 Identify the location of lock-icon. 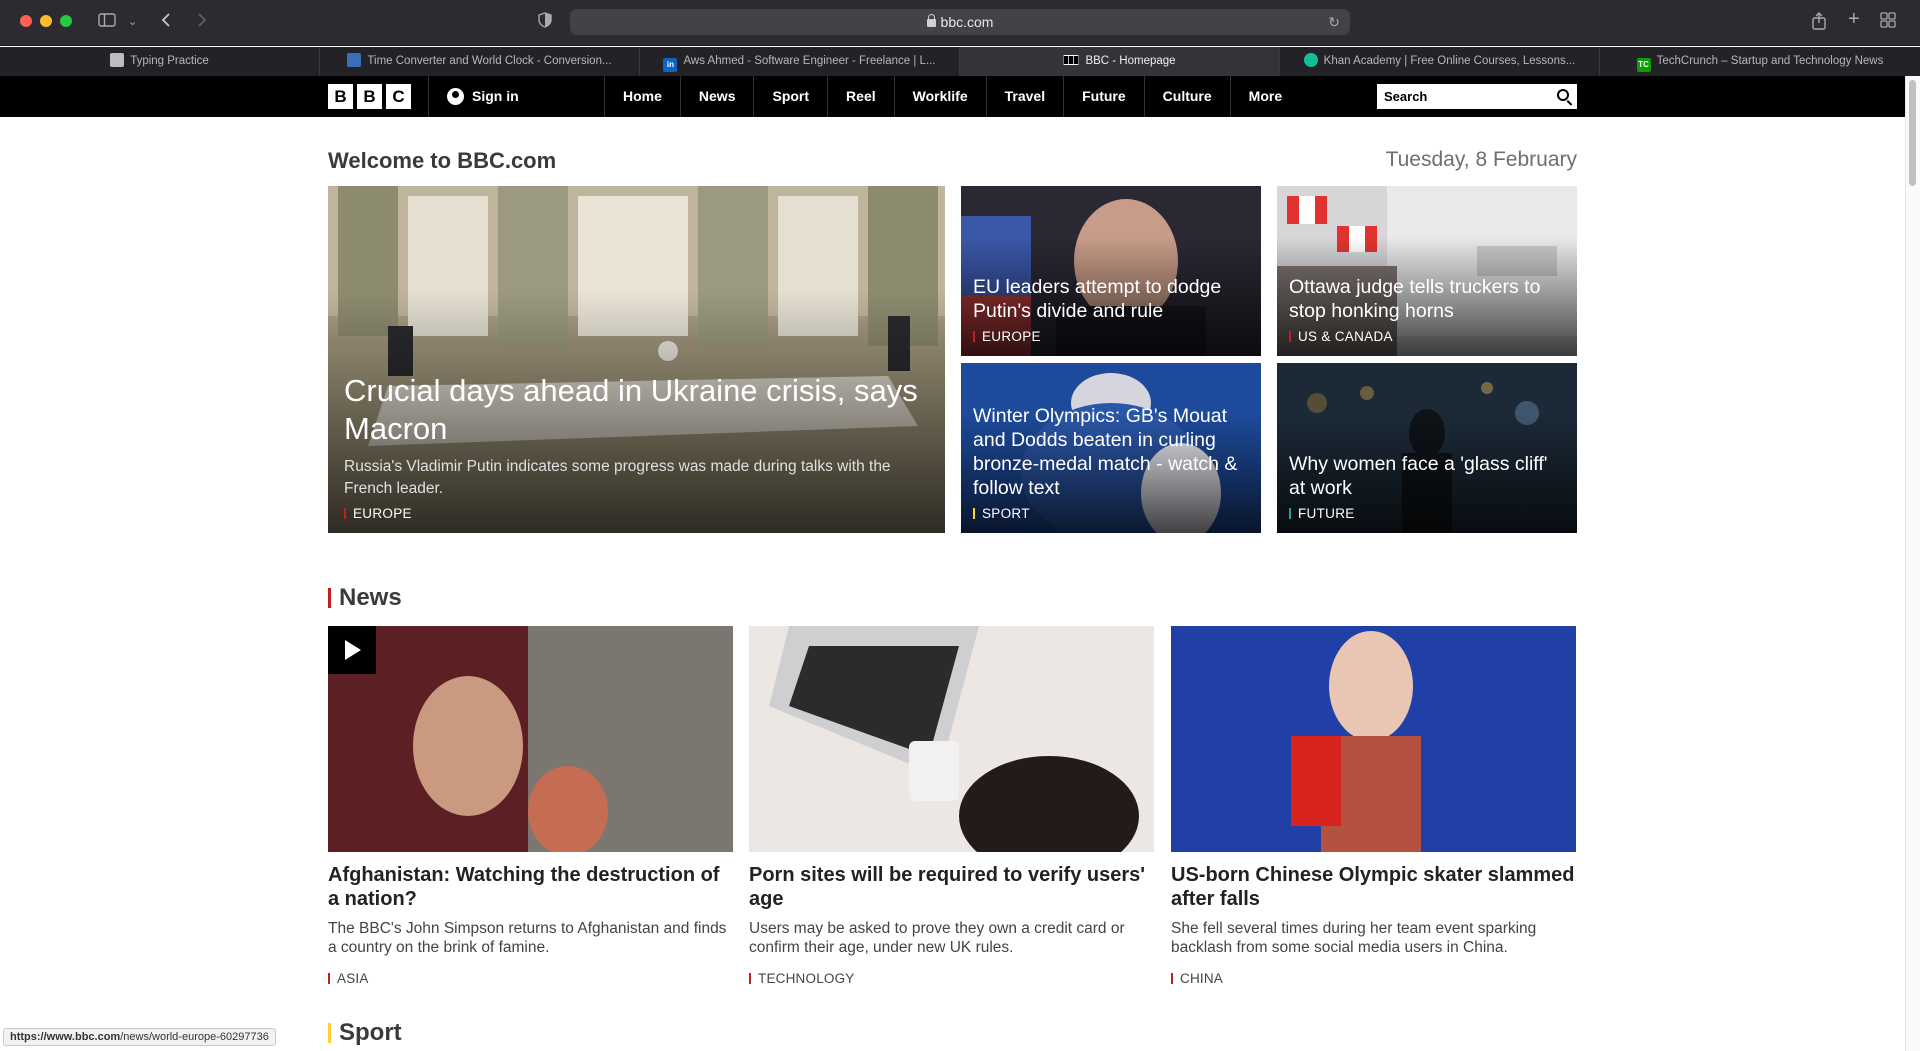
(931, 20).